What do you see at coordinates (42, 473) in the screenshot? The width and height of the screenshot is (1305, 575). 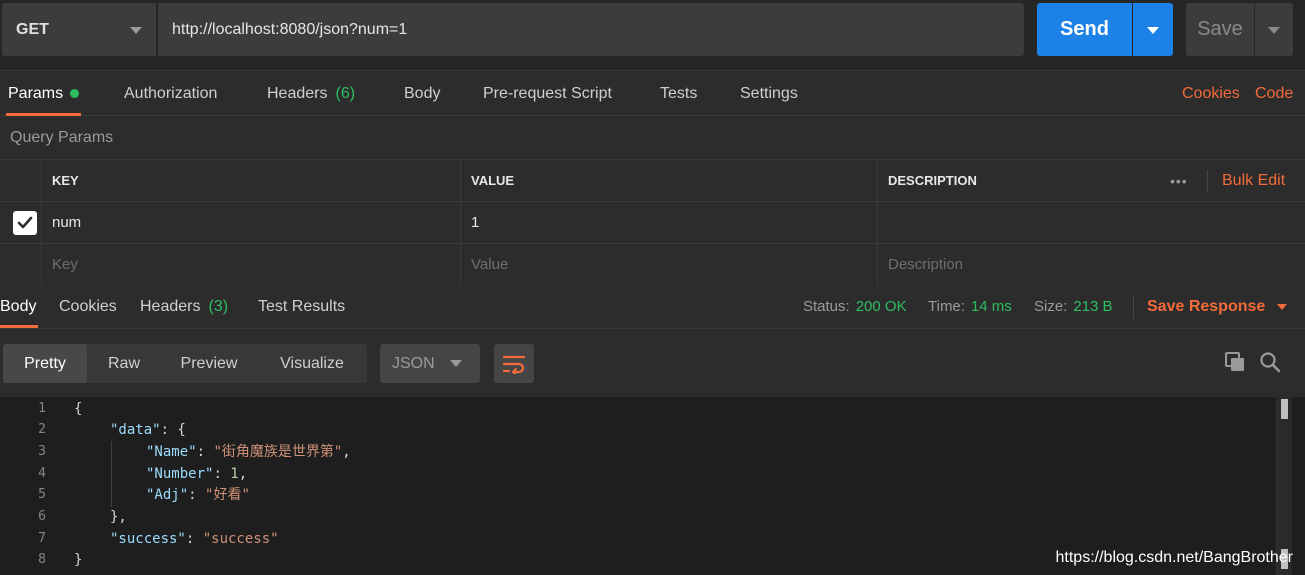 I see `line-number: 4` at bounding box center [42, 473].